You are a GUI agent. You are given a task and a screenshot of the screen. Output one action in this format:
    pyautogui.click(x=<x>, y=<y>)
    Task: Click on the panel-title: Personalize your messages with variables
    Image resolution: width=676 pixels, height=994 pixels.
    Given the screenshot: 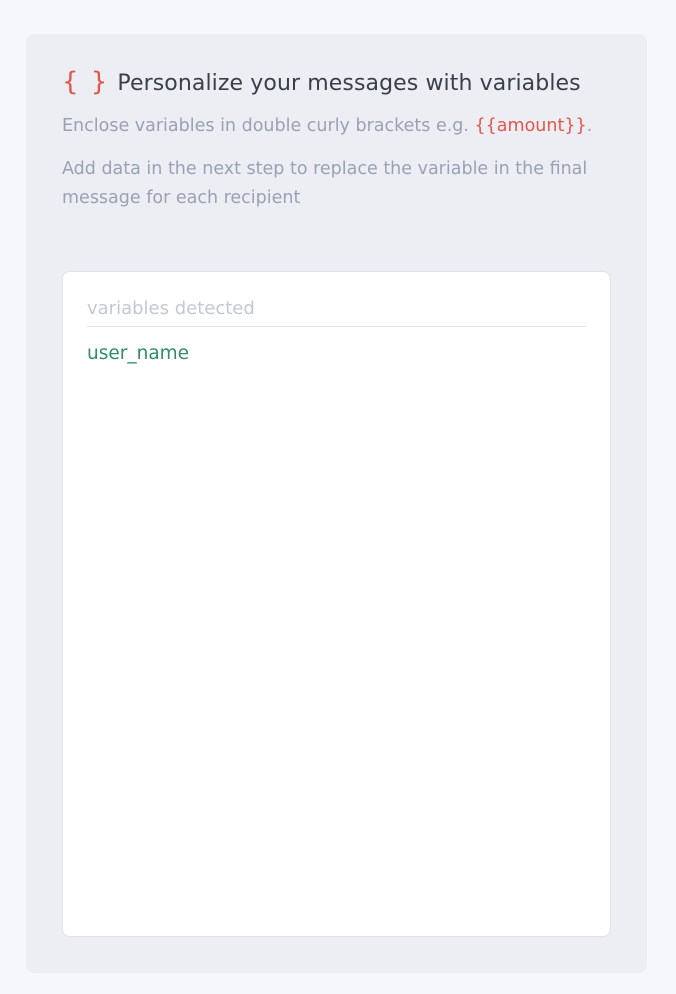 What is the action you would take?
    pyautogui.click(x=349, y=83)
    